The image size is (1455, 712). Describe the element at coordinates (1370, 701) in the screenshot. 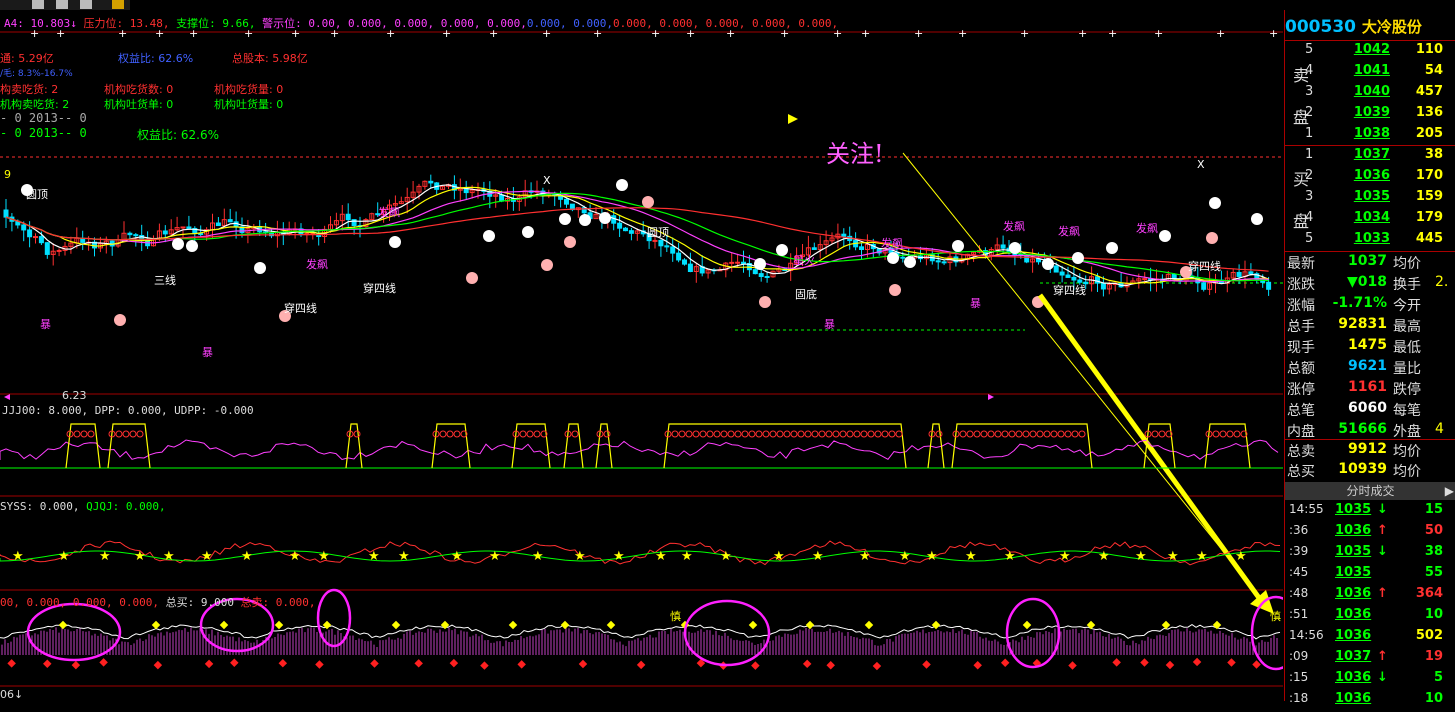

I see `tick-row: :18 1036 10` at that location.